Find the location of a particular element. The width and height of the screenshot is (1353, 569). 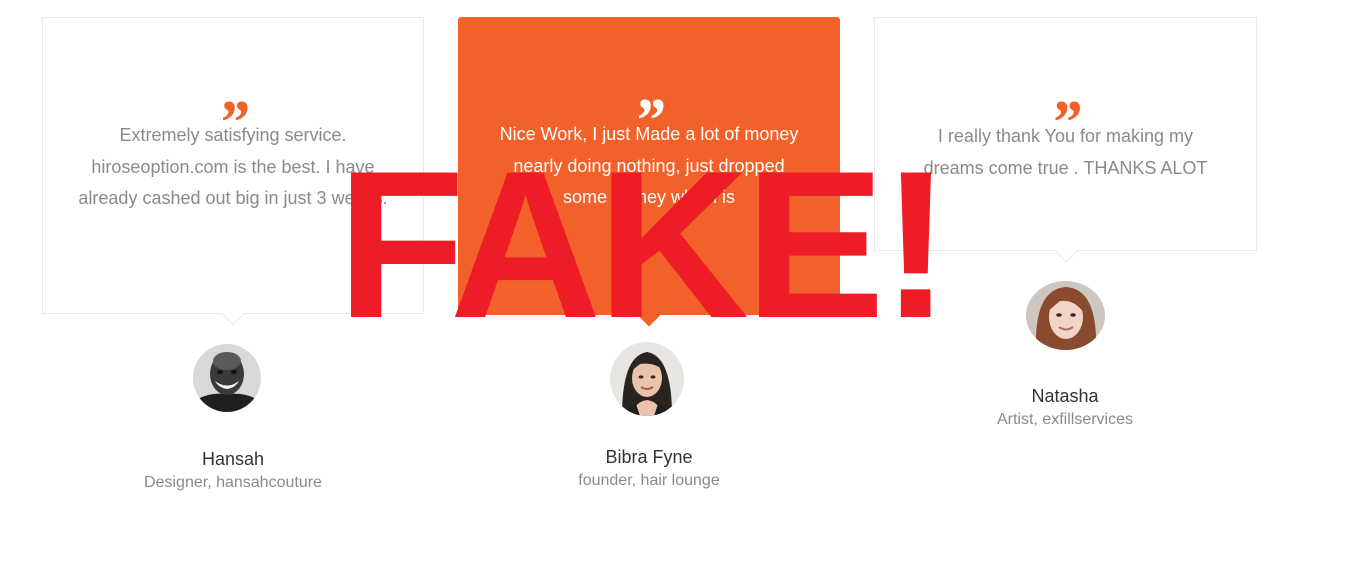

avatar-bibra-fyne is located at coordinates (647, 379).